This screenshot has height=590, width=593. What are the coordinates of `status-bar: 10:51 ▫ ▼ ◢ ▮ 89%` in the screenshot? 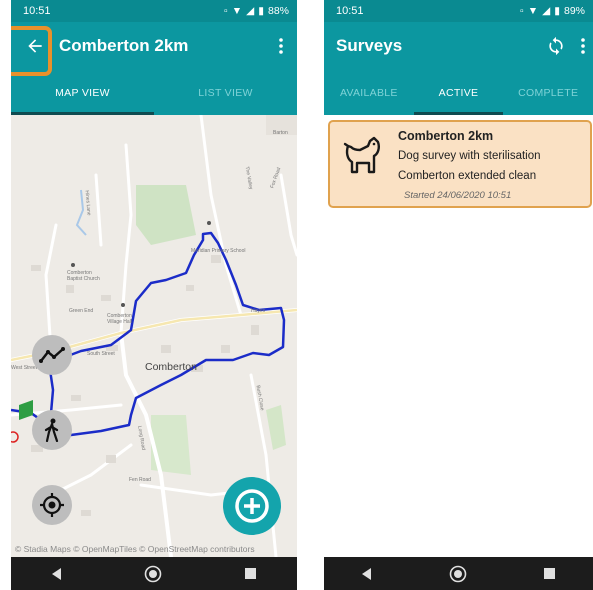 It's located at (458, 11).